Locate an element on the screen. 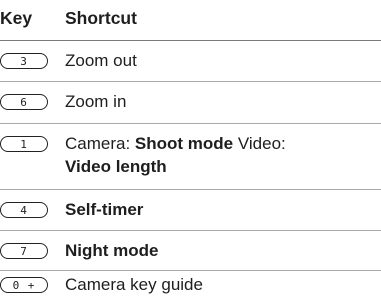  row-description: Zoom out is located at coordinates (101, 60).